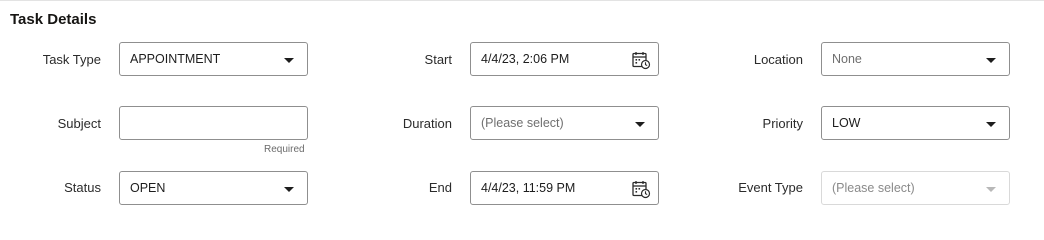 The width and height of the screenshot is (1044, 240). I want to click on location-label: Location, so click(778, 59).